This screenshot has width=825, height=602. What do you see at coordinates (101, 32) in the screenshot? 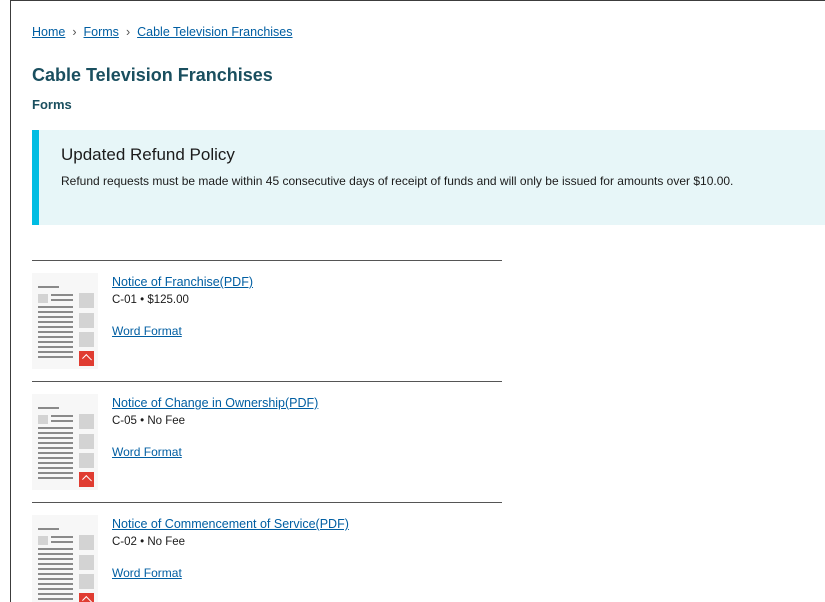
I see `breadcrumb-forms-link: Forms` at bounding box center [101, 32].